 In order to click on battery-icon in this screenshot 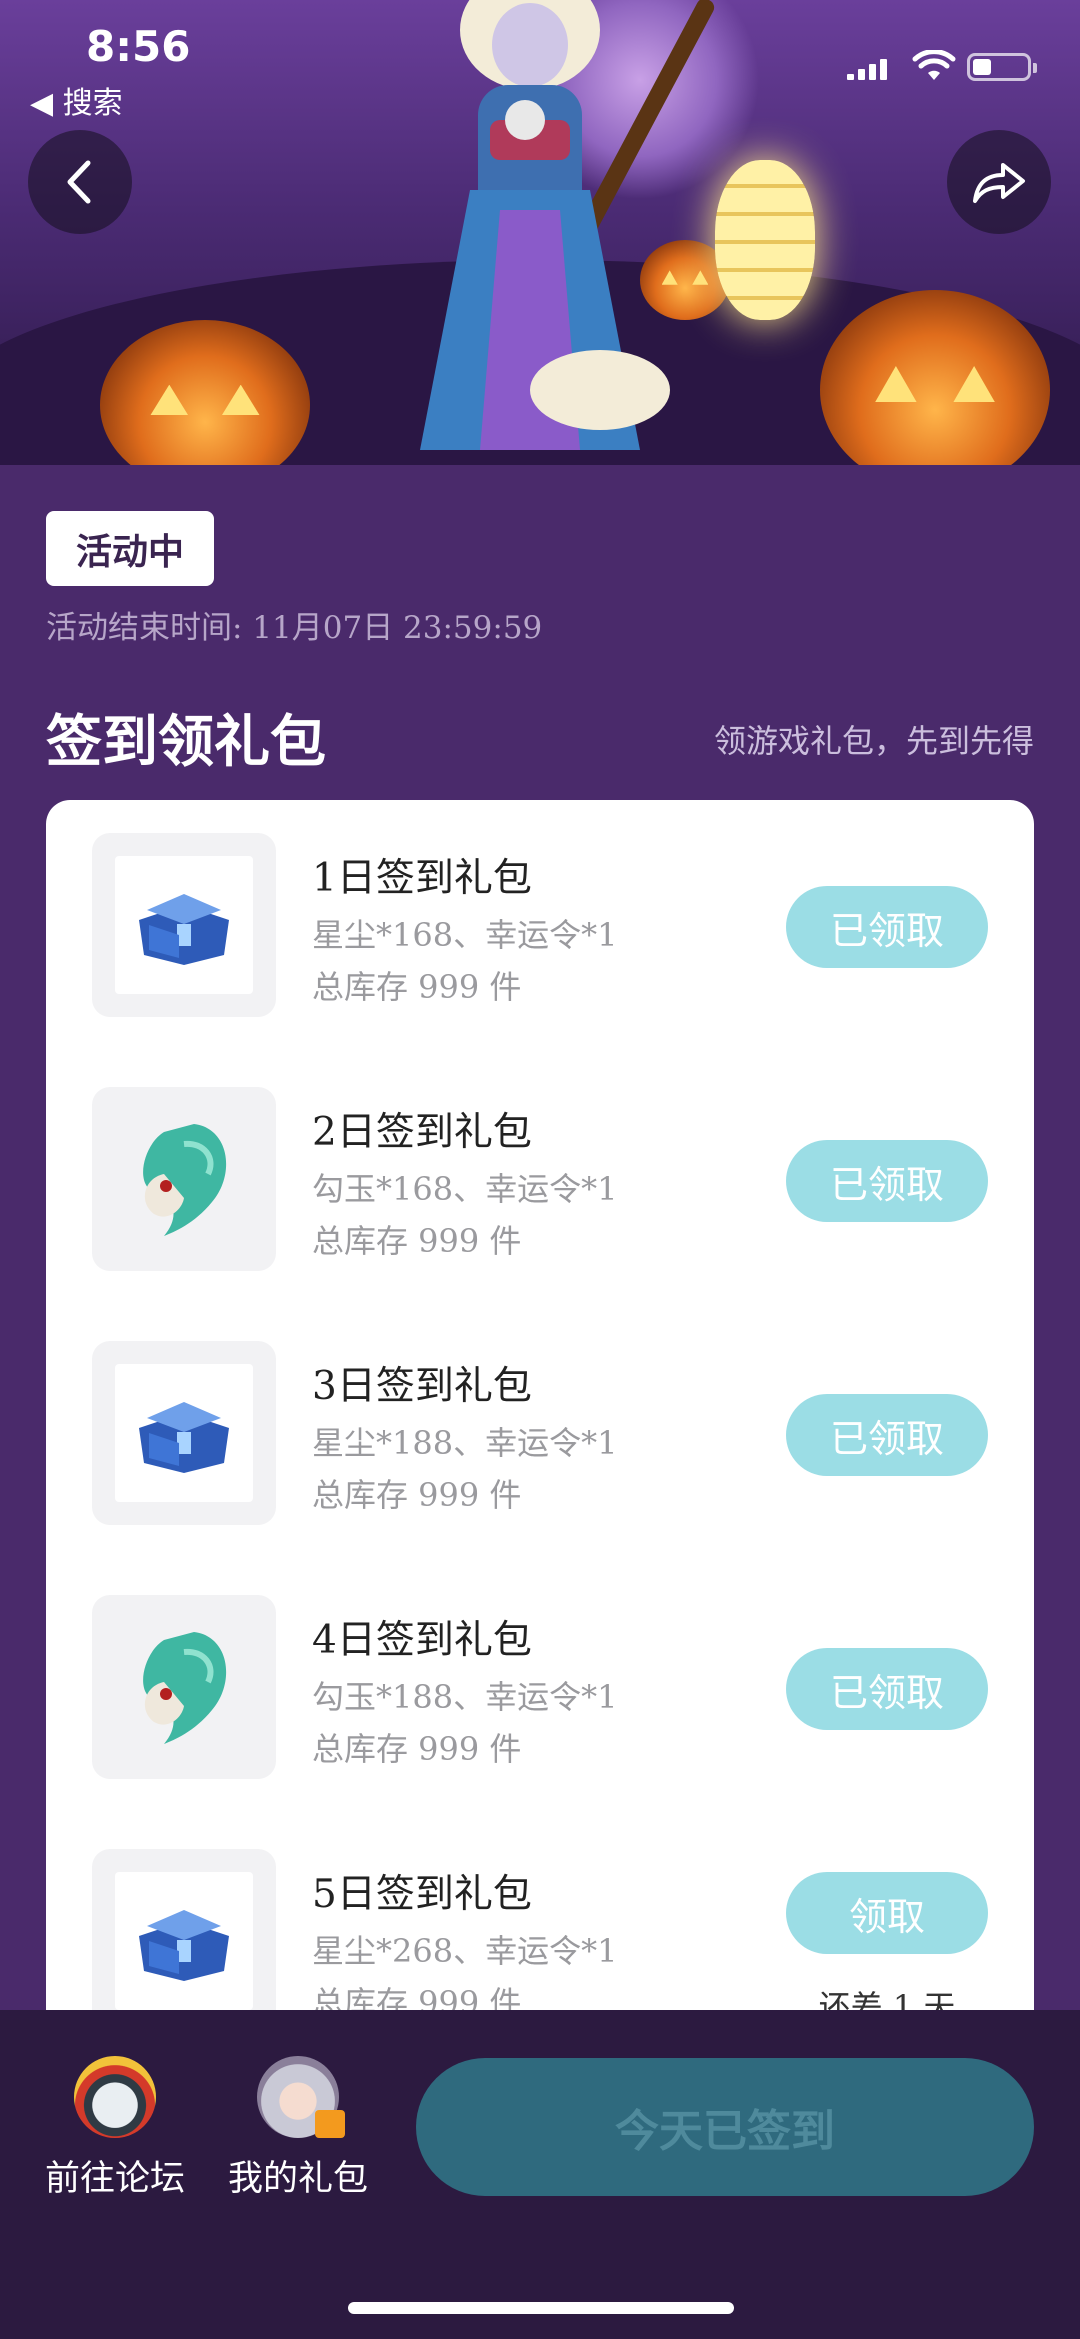, I will do `click(1002, 67)`.